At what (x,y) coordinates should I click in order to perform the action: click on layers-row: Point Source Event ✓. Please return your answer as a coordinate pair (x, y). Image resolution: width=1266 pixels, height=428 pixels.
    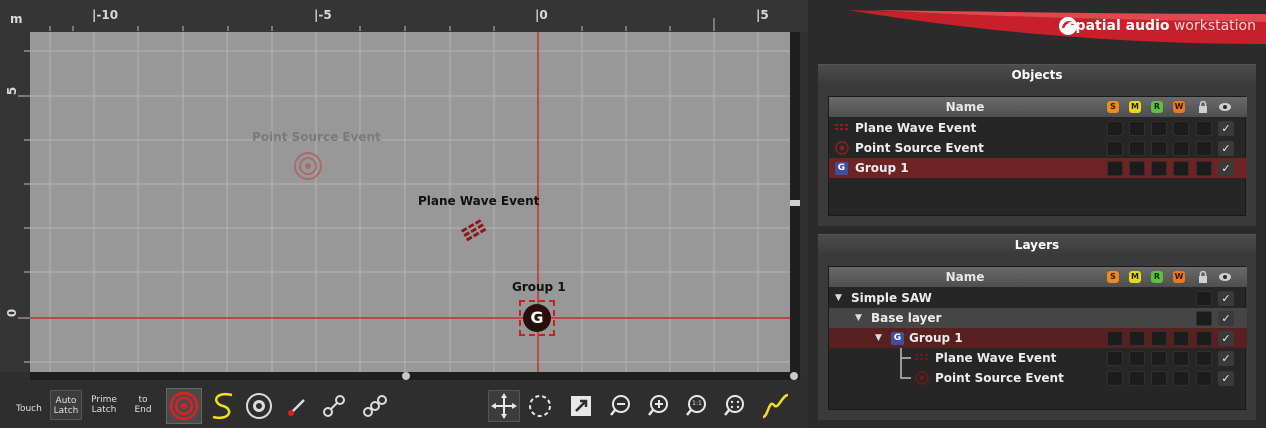
    Looking at the image, I should click on (1038, 378).